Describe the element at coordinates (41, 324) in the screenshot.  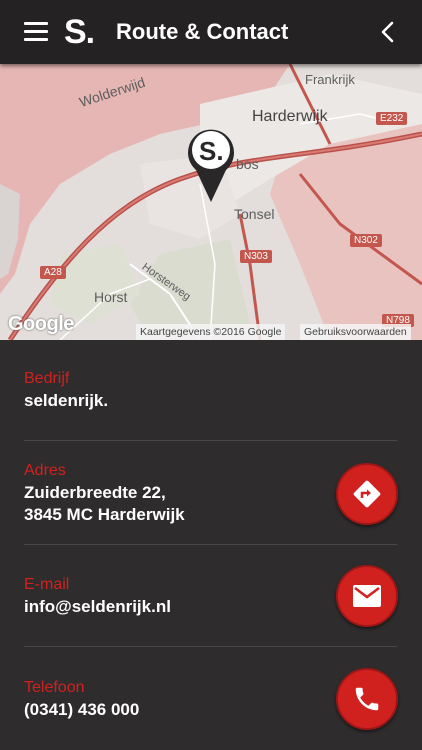
I see `google-logo: Google` at that location.